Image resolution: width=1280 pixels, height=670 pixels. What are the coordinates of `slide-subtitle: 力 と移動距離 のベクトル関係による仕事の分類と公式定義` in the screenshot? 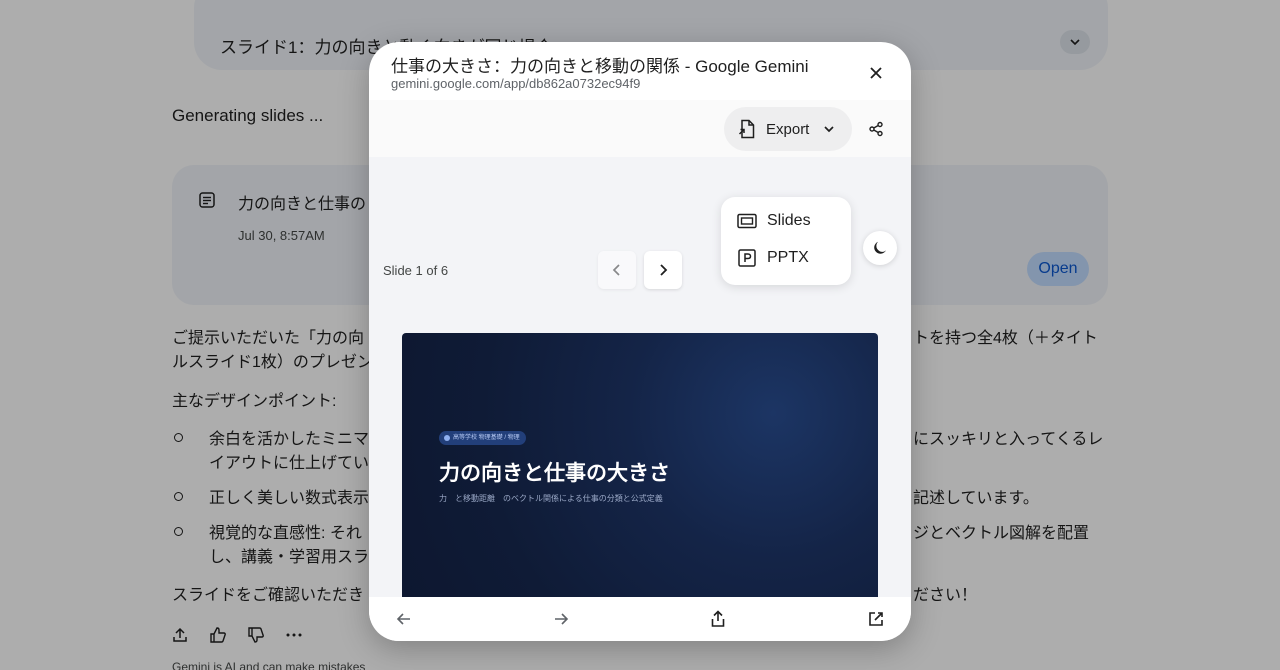 It's located at (551, 498).